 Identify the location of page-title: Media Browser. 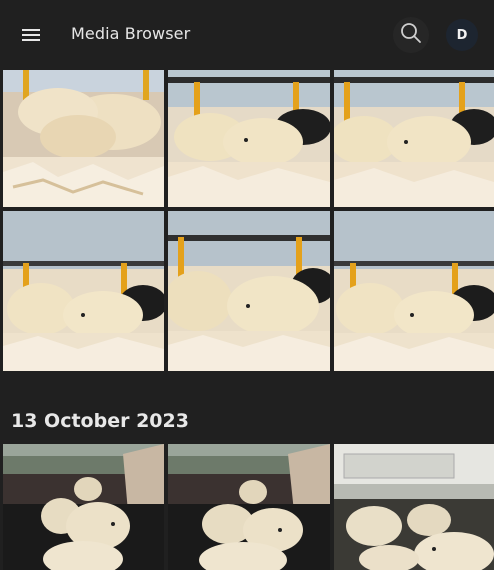
(131, 33).